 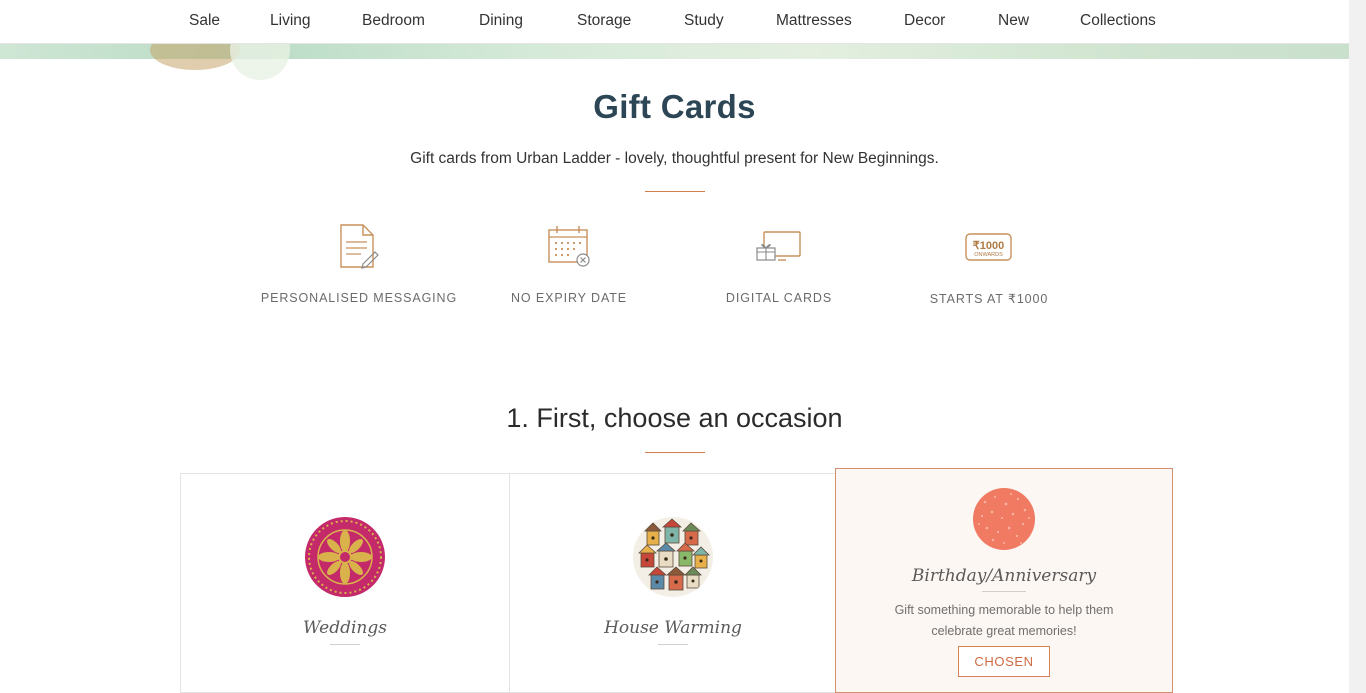 I want to click on occasion-card-house-warming: House Warming, so click(x=673, y=583).